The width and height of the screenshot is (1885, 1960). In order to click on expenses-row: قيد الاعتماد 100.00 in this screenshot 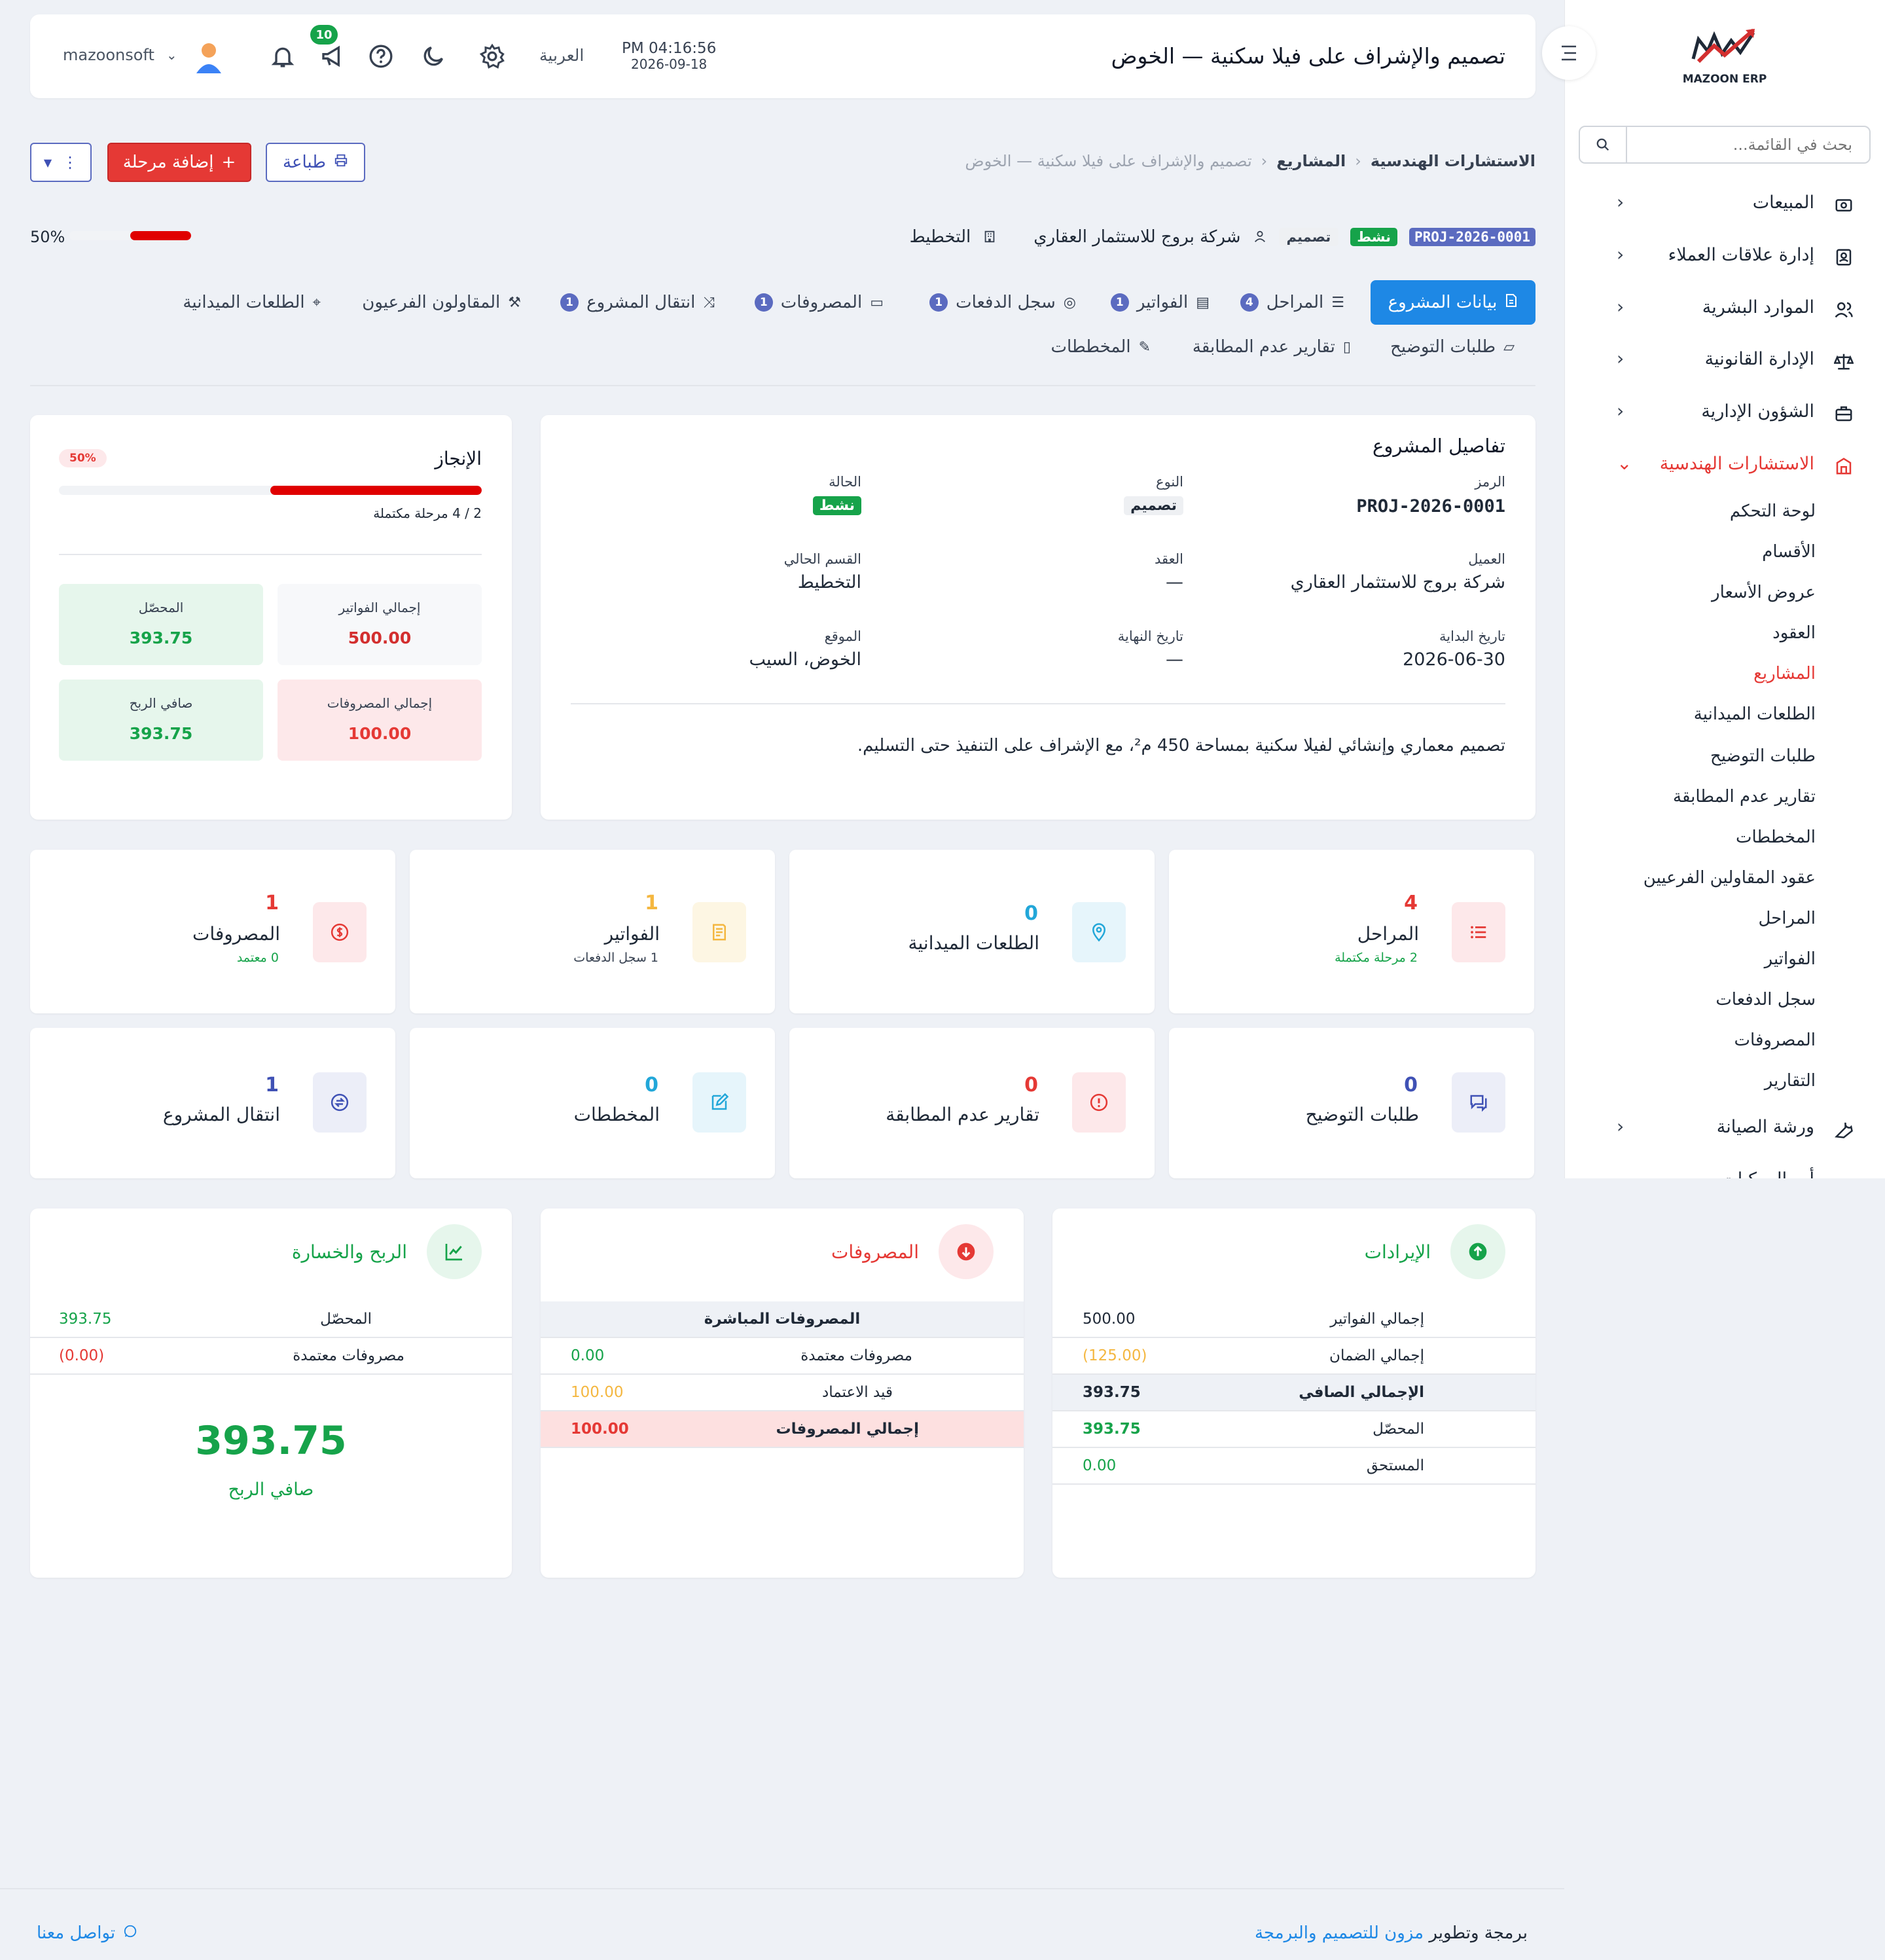, I will do `click(782, 1393)`.